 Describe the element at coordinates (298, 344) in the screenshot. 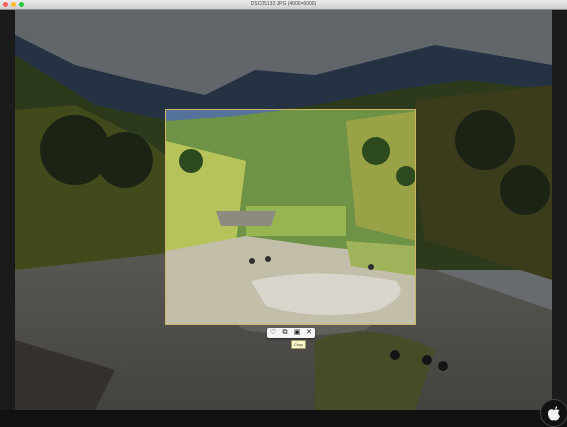

I see `crop-tooltip: Crop` at that location.